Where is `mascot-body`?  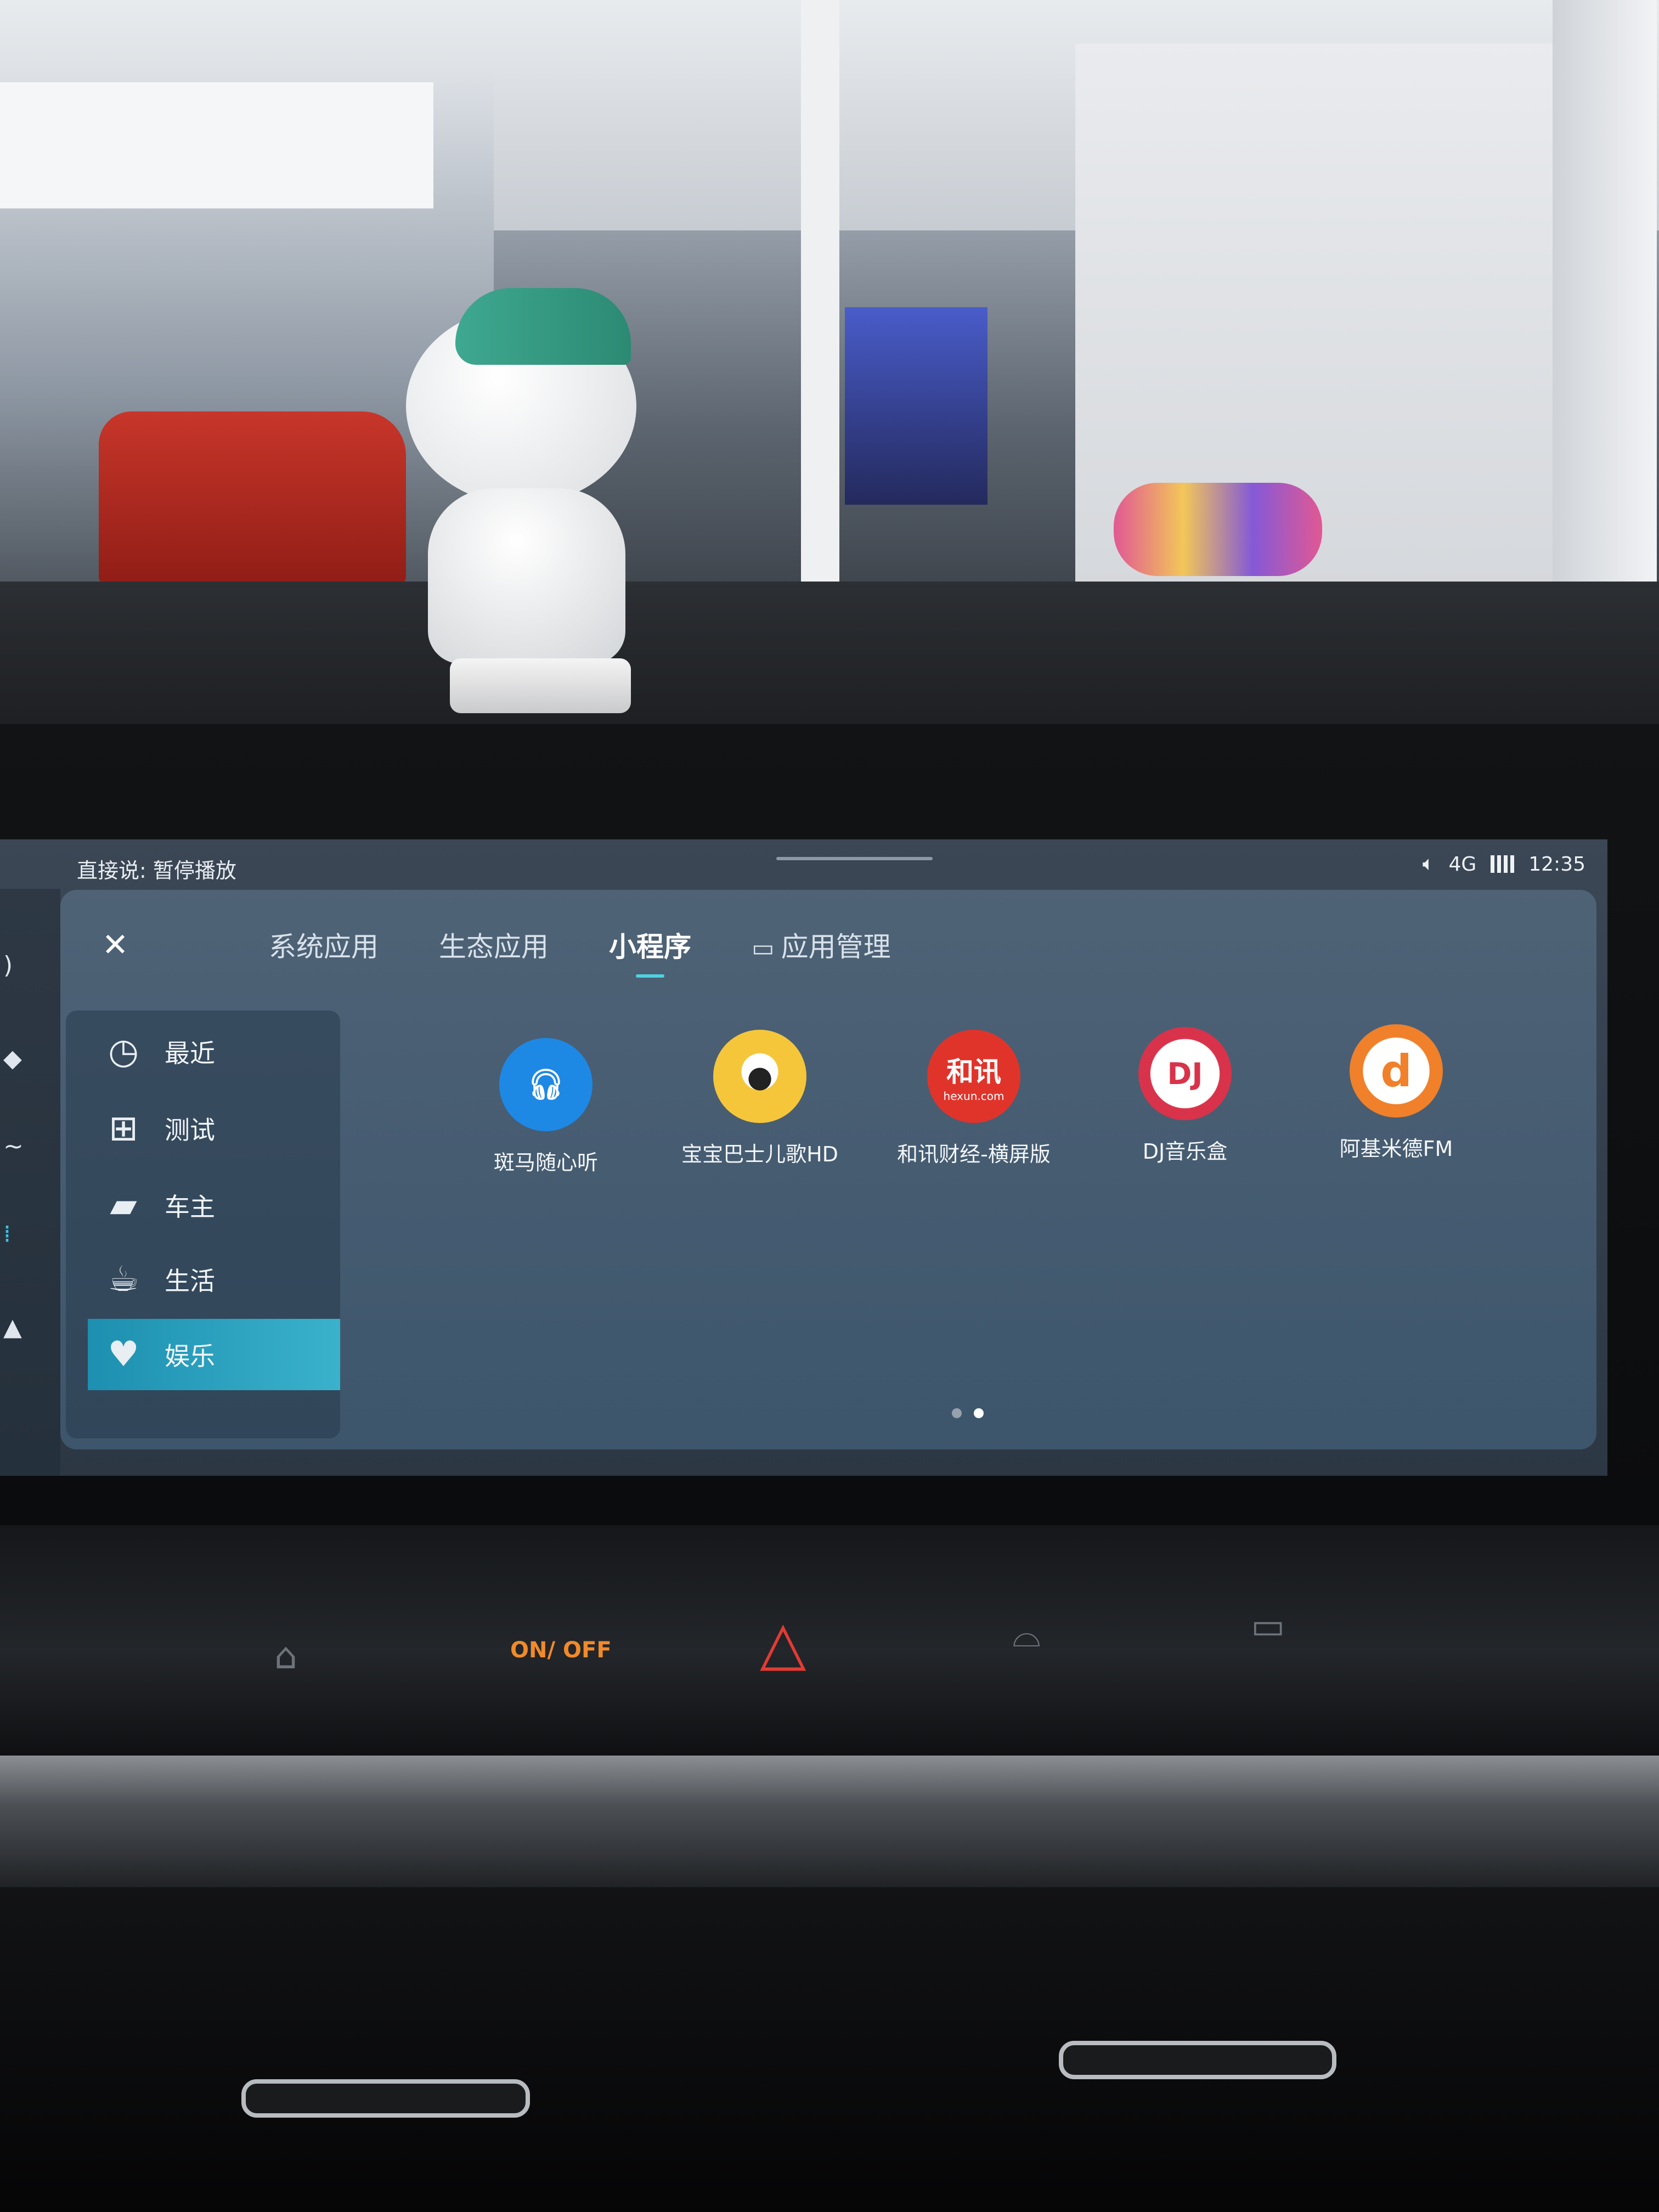 mascot-body is located at coordinates (526, 576).